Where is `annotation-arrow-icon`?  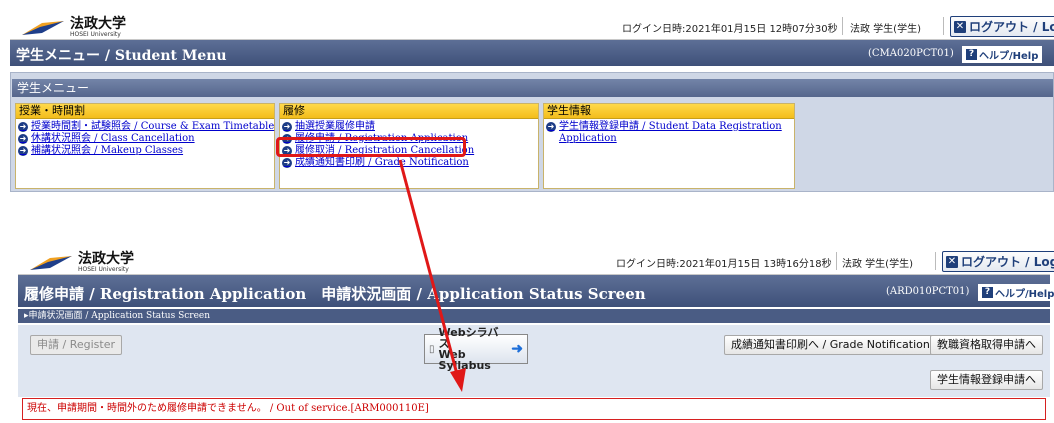 annotation-arrow-icon is located at coordinates (432, 275).